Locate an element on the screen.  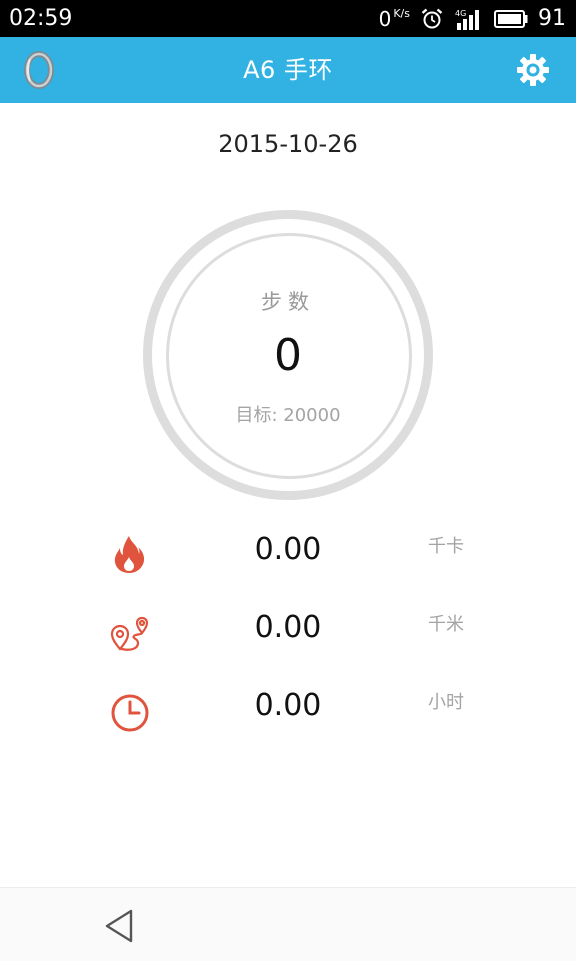
status-indicators: 0 K/s 4G 91 is located at coordinates (472, 19).